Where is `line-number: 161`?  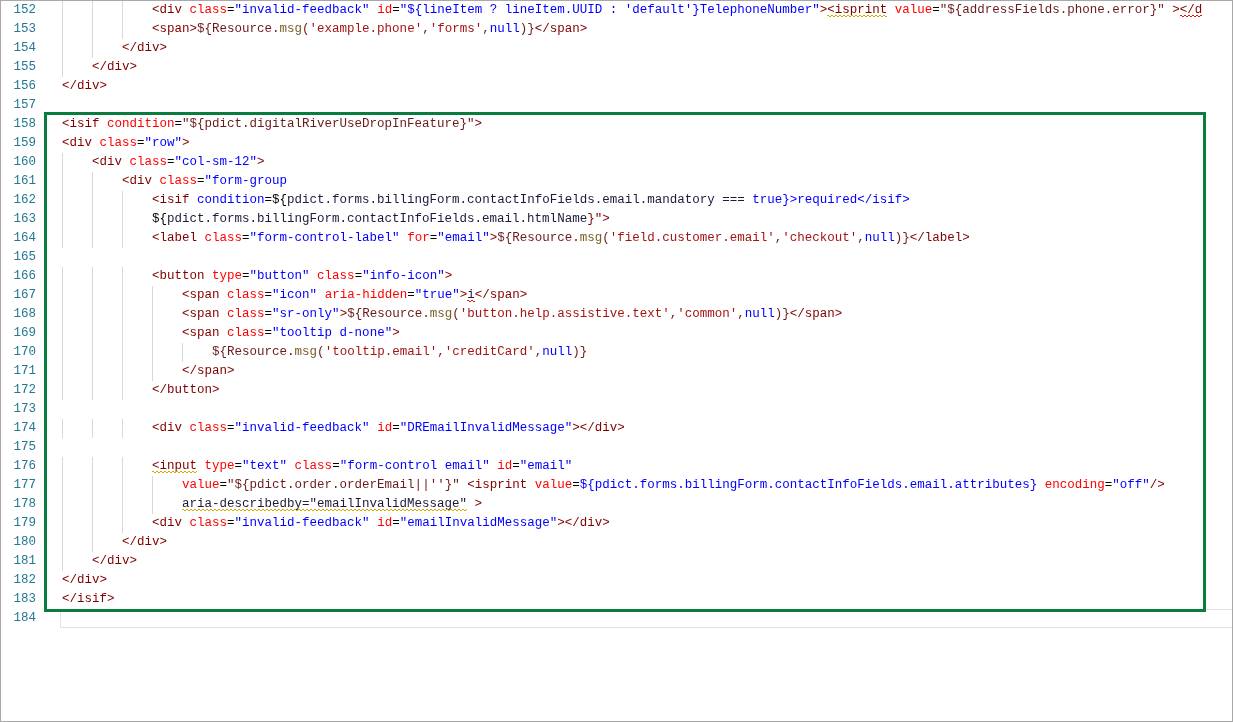
line-number: 161 is located at coordinates (24, 181).